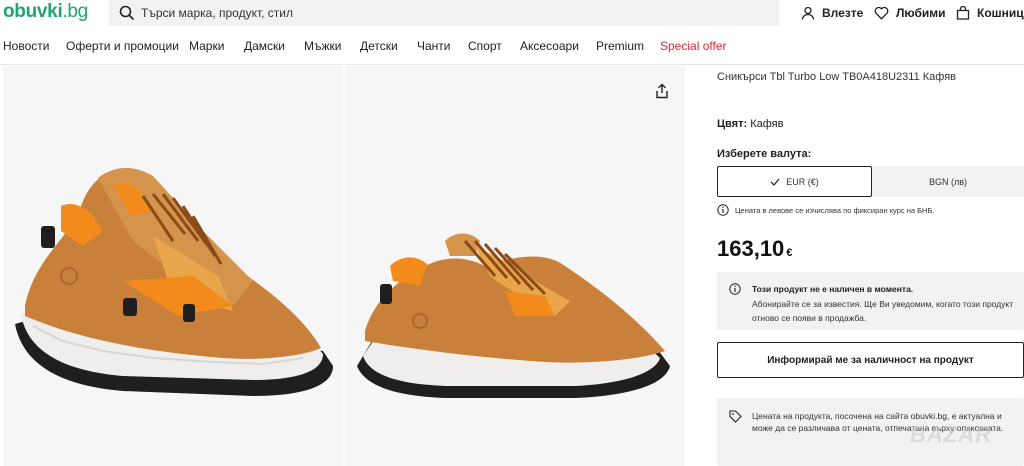 This screenshot has width=1024, height=466. What do you see at coordinates (767, 124) in the screenshot?
I see `color-value: Кафяв` at bounding box center [767, 124].